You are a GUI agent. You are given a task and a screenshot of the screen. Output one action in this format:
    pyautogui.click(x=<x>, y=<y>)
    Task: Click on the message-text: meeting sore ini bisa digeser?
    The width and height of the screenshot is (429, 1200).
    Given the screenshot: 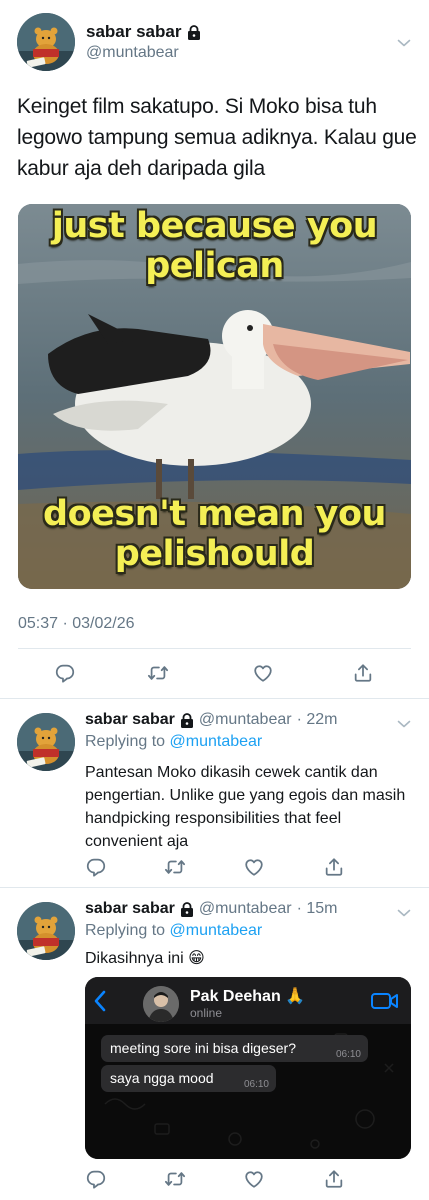 What is the action you would take?
    pyautogui.click(x=203, y=1048)
    